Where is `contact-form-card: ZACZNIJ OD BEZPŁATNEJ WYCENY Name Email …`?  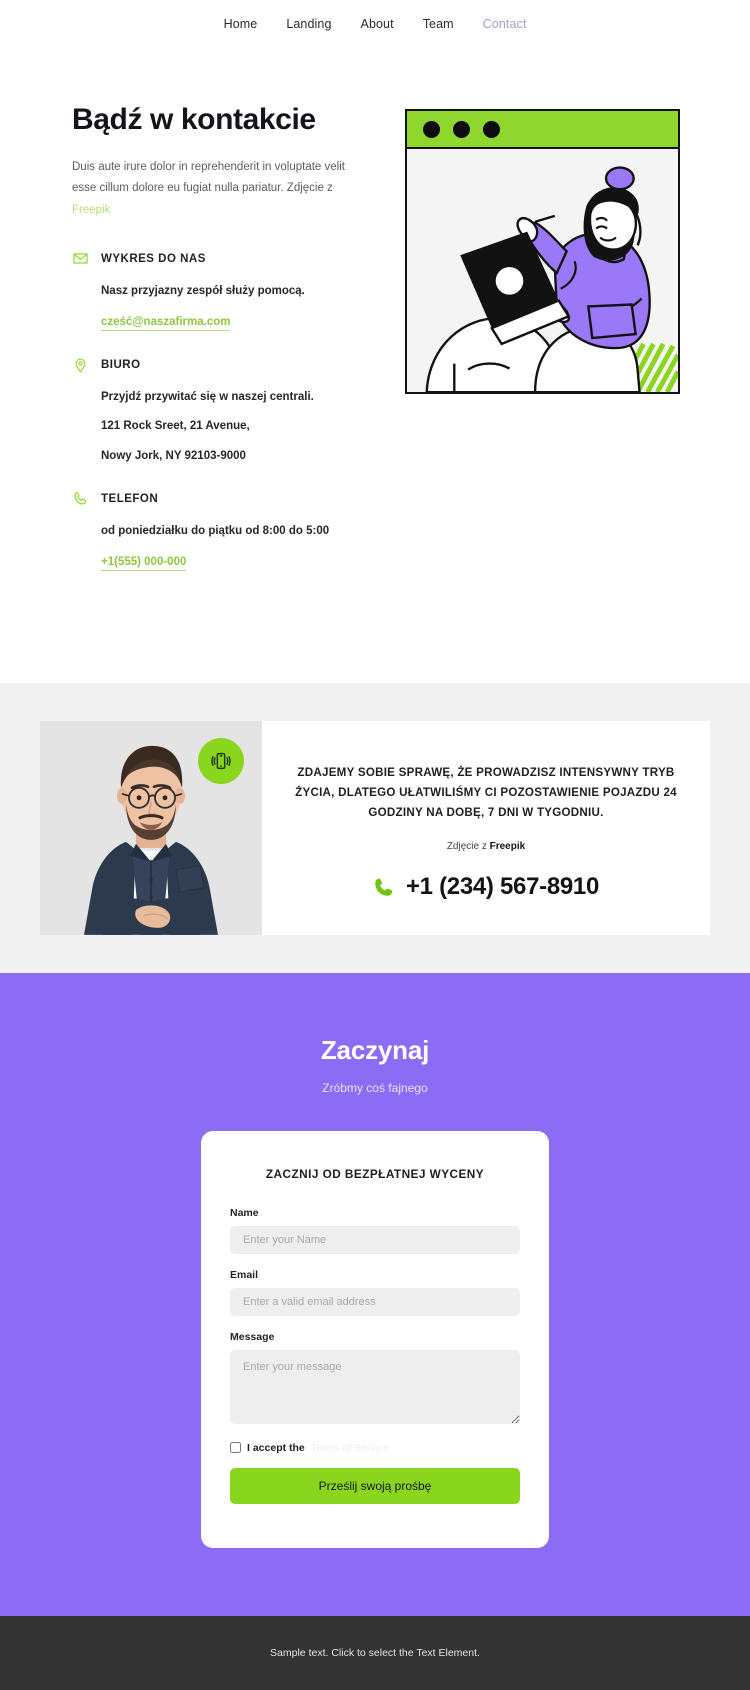 contact-form-card: ZACZNIJ OD BEZPŁATNEJ WYCENY Name Email … is located at coordinates (375, 1339).